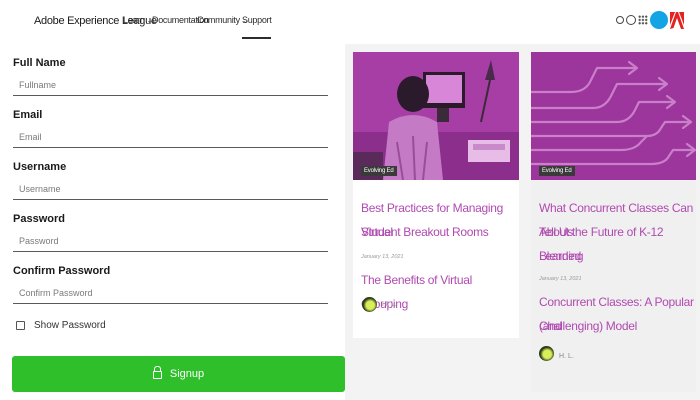 The width and height of the screenshot is (700, 400). Describe the element at coordinates (643, 20) in the screenshot. I see `apps-grid-icon` at that location.